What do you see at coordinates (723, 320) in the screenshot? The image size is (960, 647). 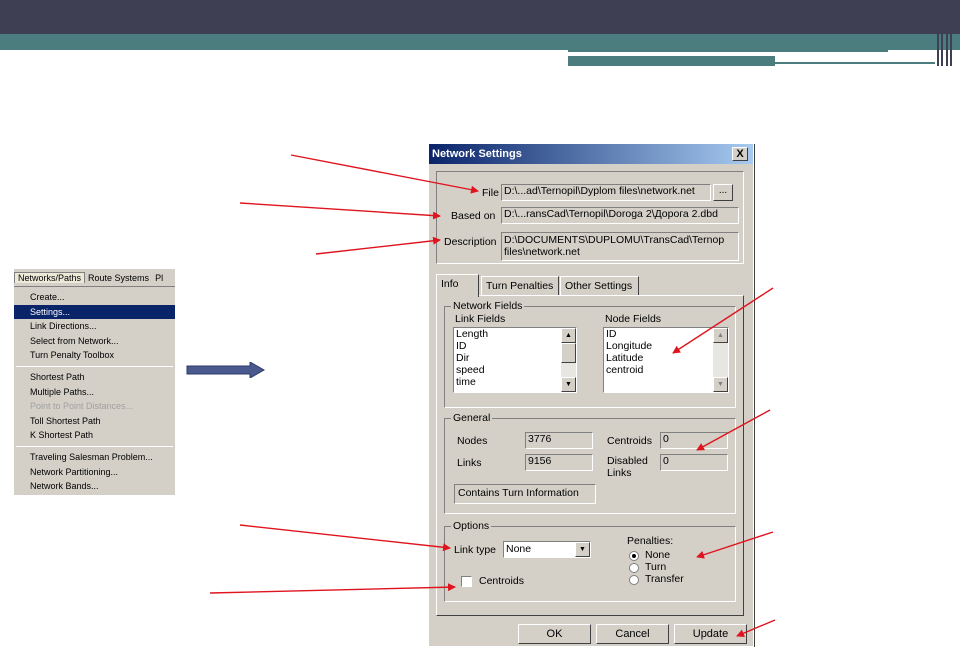 I see `annotation-arrow-node-fields` at bounding box center [723, 320].